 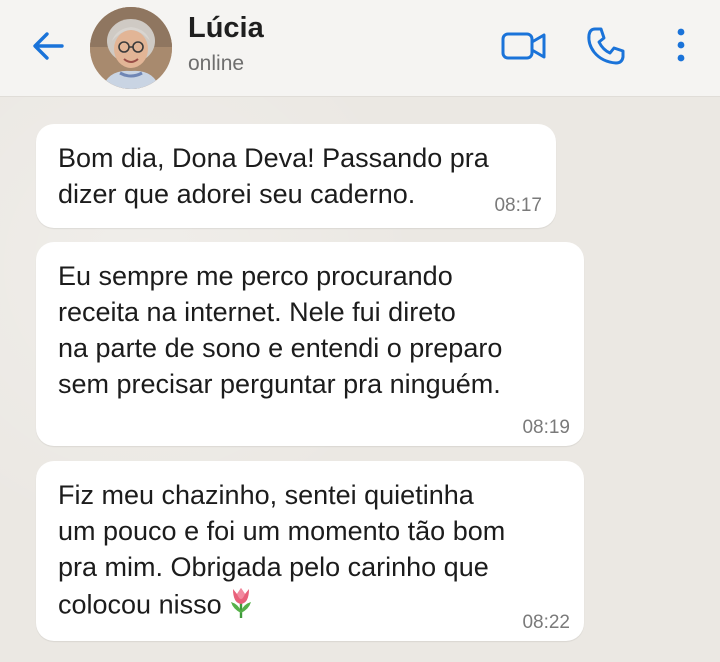 What do you see at coordinates (48, 46) in the screenshot?
I see `back-arrow-icon` at bounding box center [48, 46].